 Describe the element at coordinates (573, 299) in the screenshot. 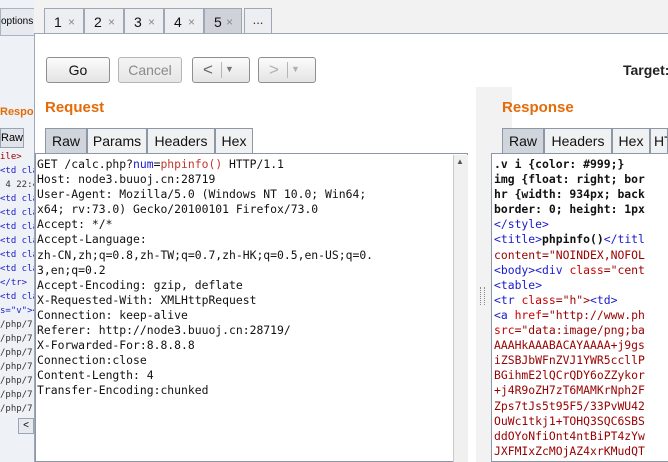

I see `response-token: ="h">` at that location.